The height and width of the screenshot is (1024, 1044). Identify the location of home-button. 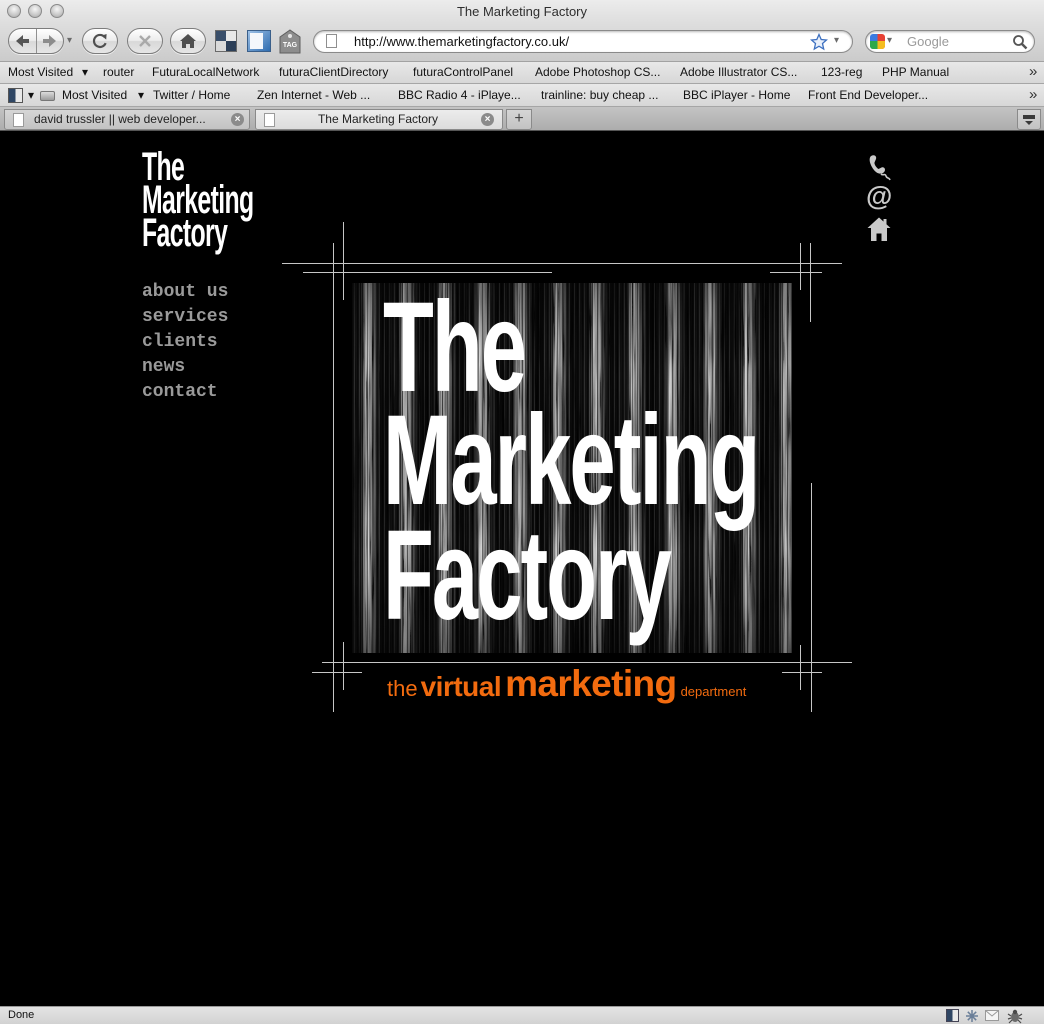
(188, 41).